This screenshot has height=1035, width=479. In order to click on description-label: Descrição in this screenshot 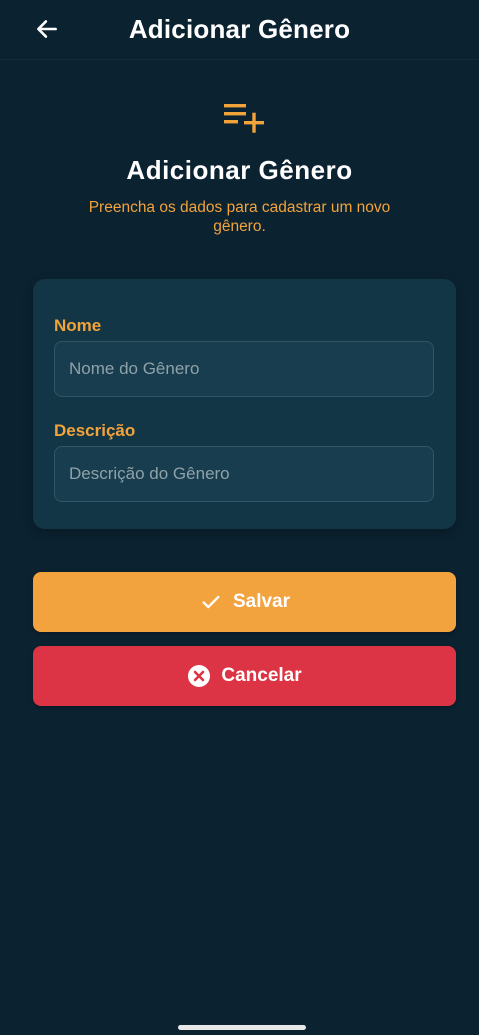, I will do `click(95, 430)`.